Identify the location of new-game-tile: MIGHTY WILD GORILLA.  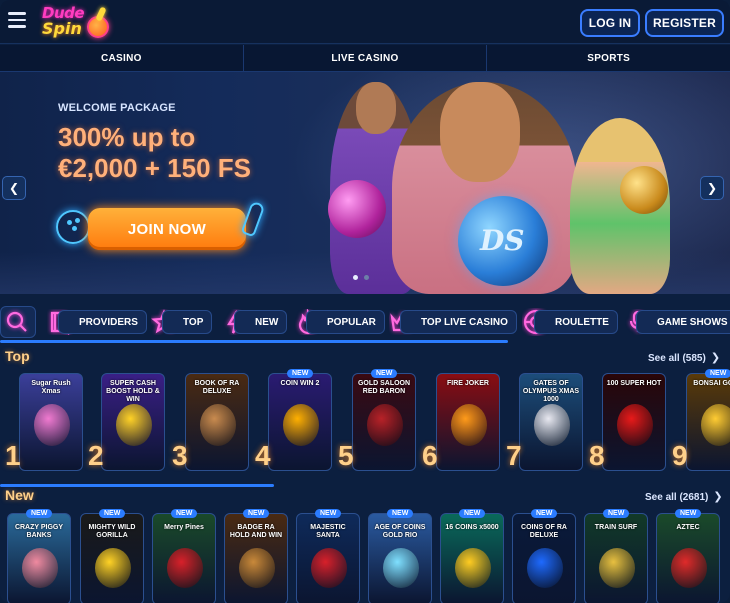
(112, 558).